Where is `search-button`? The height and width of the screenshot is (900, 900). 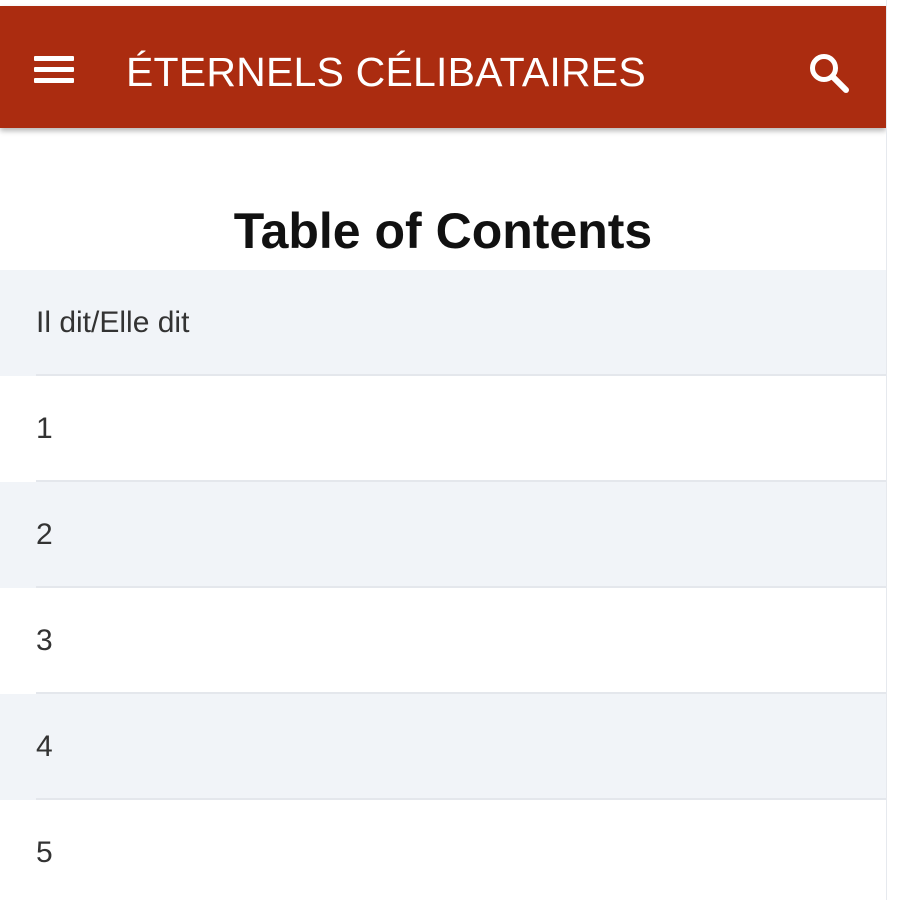
search-button is located at coordinates (830, 74).